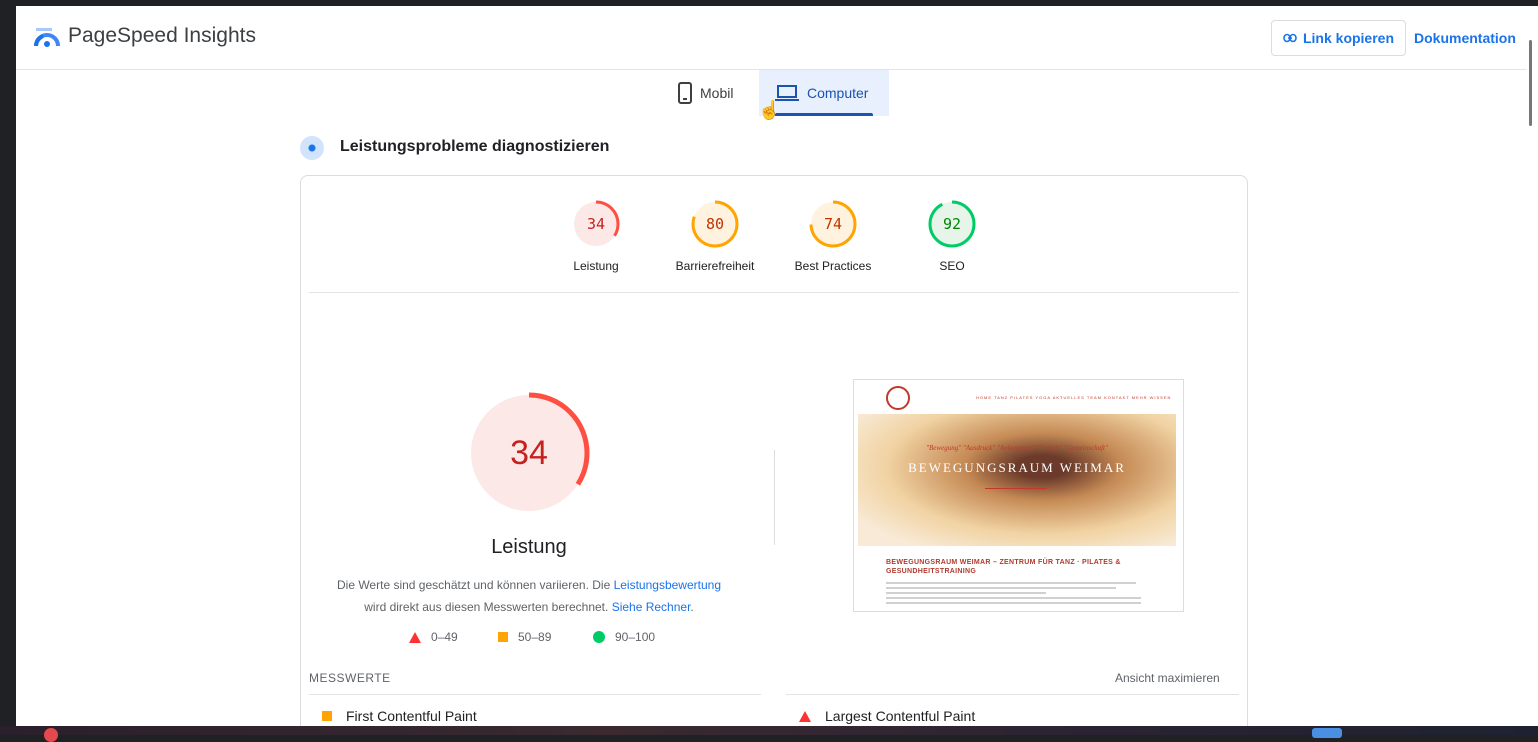 Image resolution: width=1538 pixels, height=742 pixels. I want to click on gauge-ring: 92, so click(952, 224).